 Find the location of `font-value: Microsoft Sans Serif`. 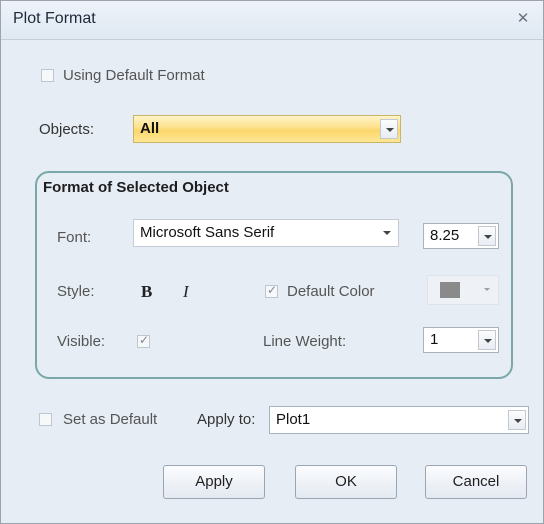

font-value: Microsoft Sans Serif is located at coordinates (207, 232).